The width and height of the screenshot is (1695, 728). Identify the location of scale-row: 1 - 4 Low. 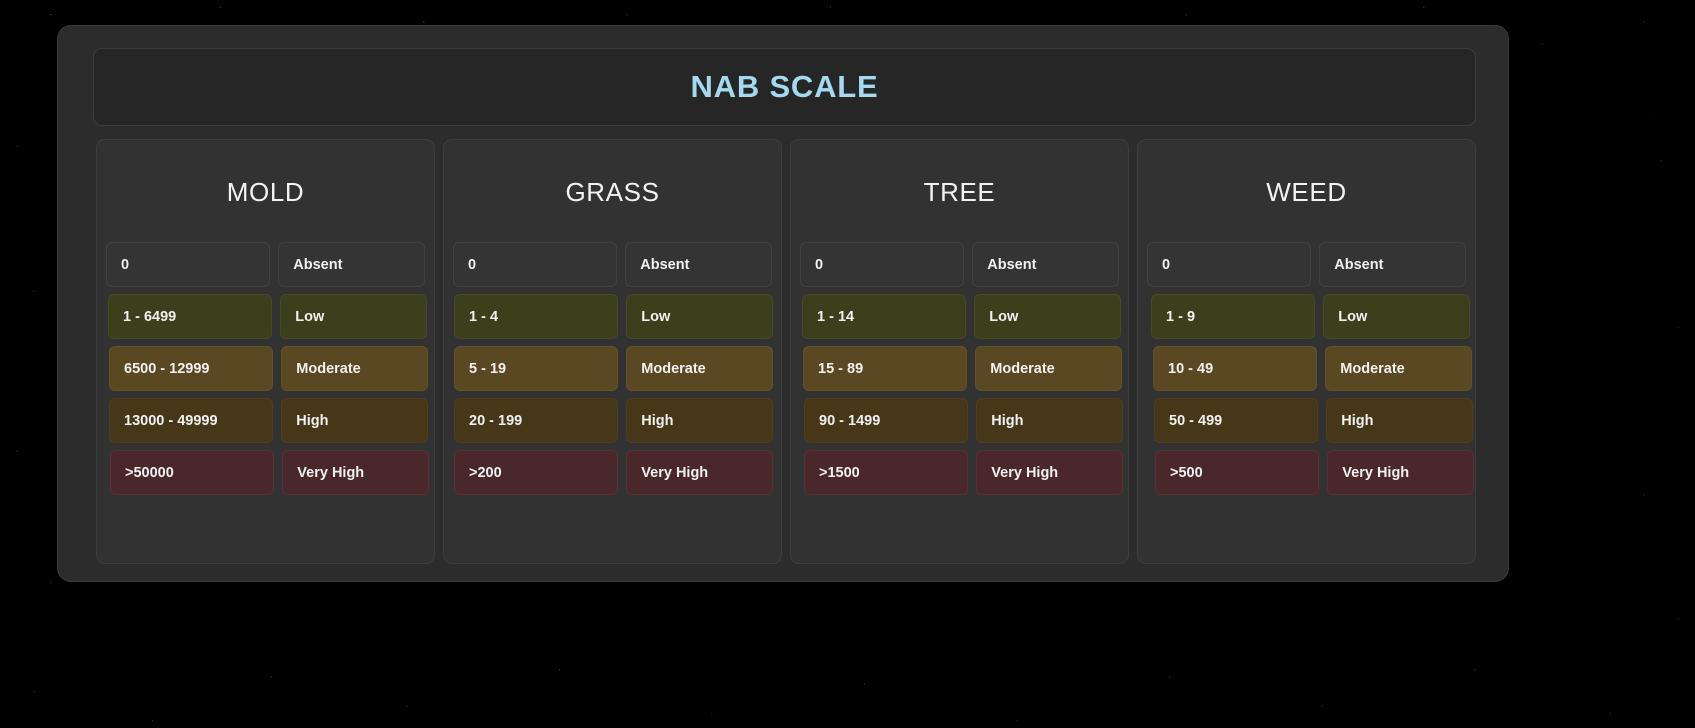
(613, 316).